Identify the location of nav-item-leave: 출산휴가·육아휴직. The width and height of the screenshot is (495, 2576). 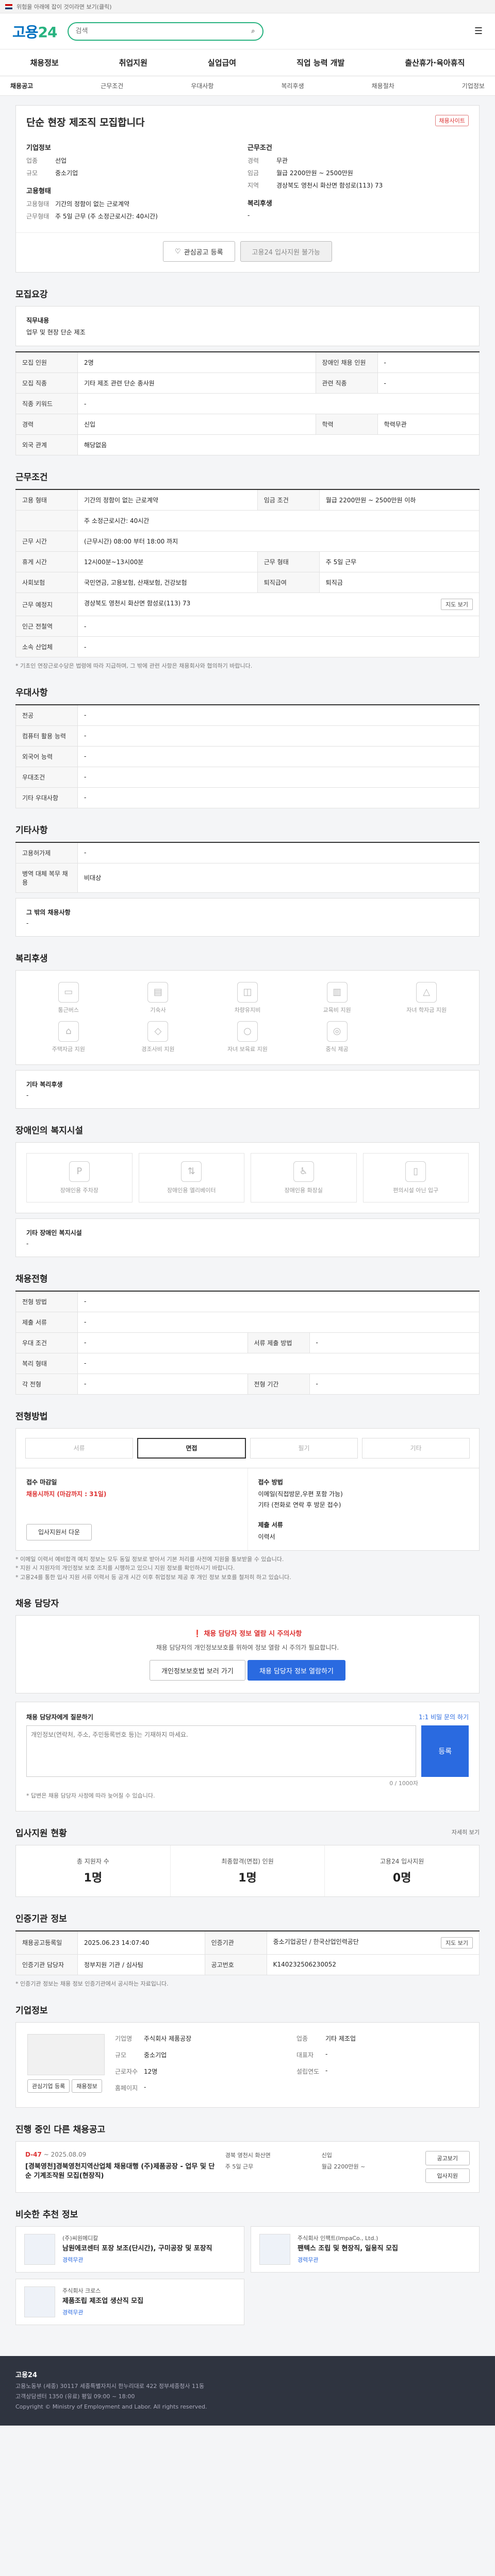
(435, 62).